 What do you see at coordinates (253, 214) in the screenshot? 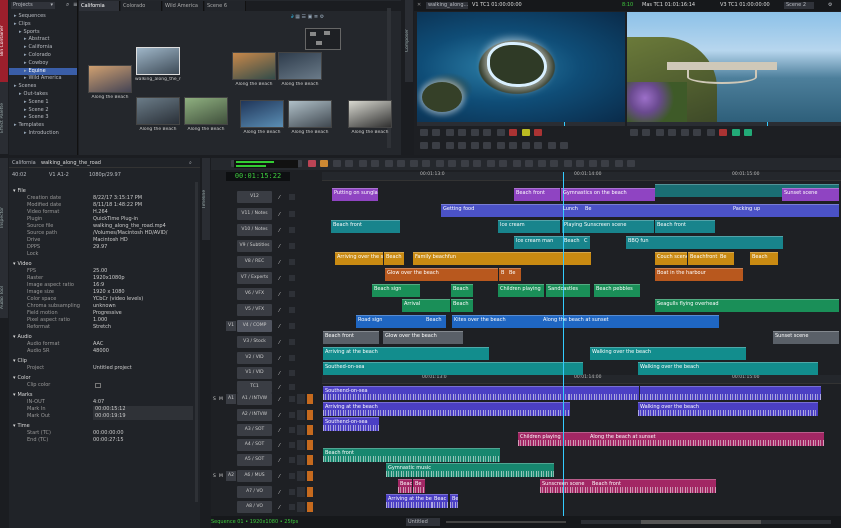
I see `video-track-header: V11 / Notes ⁄` at bounding box center [253, 214].